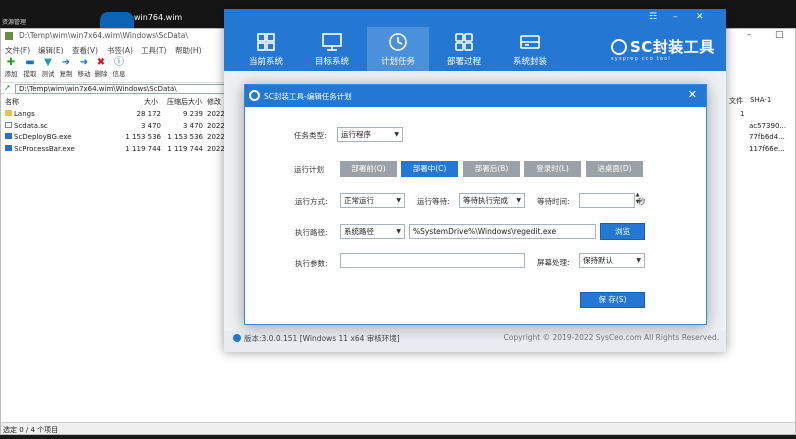  What do you see at coordinates (121, 137) in the screenshot?
I see `table-row: ScDeployBG.exe 1 153 536 1 153 536 2022` at bounding box center [121, 137].